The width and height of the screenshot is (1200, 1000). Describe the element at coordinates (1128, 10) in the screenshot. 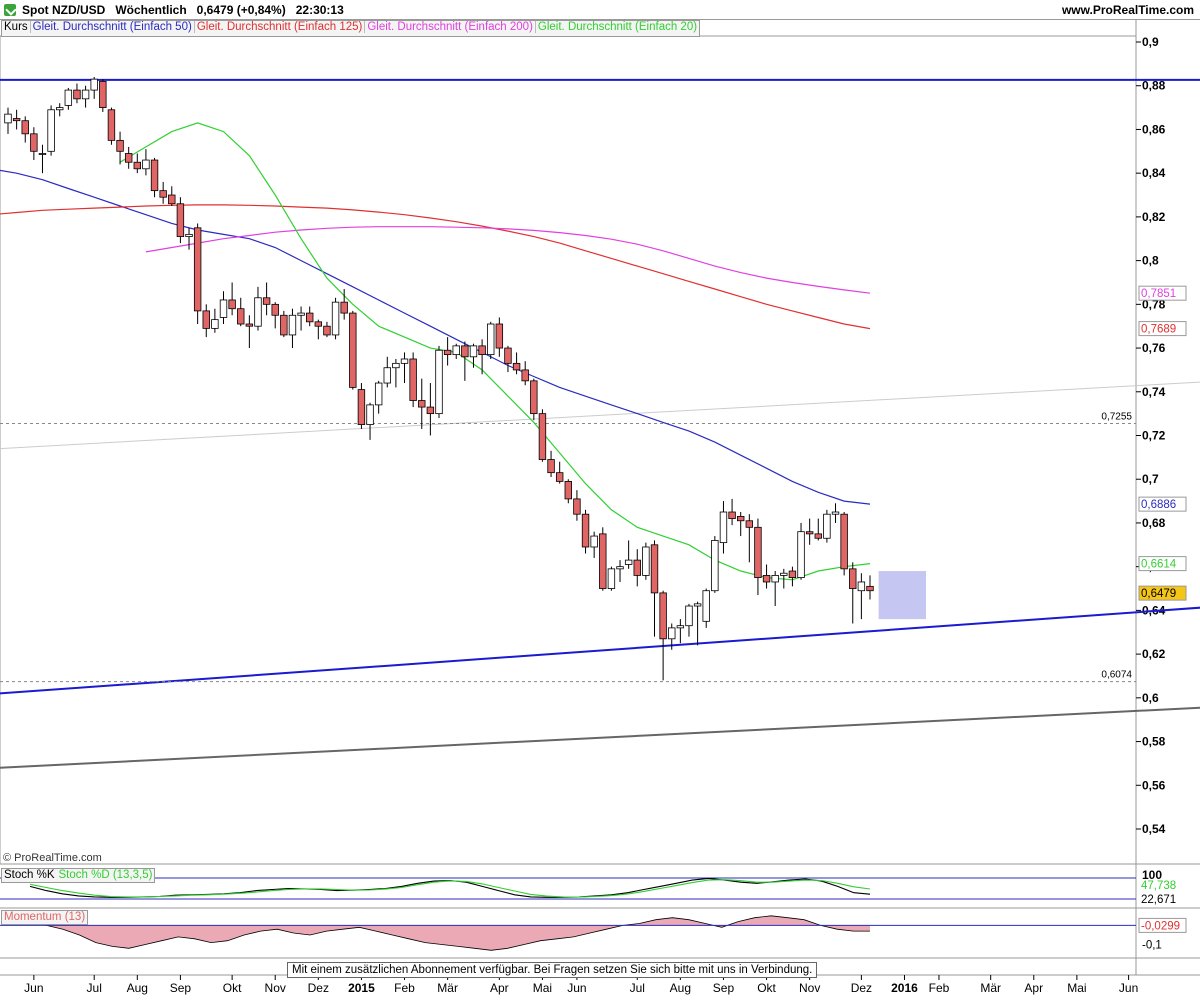

I see `site-url: www.ProRealTime.com` at that location.